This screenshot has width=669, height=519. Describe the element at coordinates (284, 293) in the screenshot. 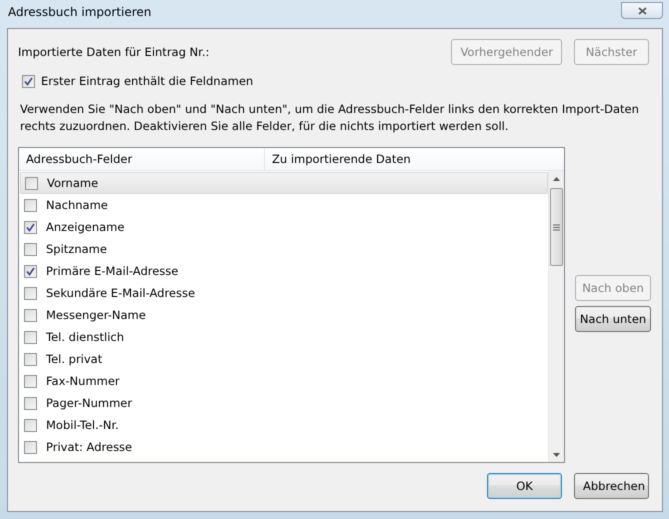

I see `list-row: Sekundäre E-Mail-Adresse` at that location.